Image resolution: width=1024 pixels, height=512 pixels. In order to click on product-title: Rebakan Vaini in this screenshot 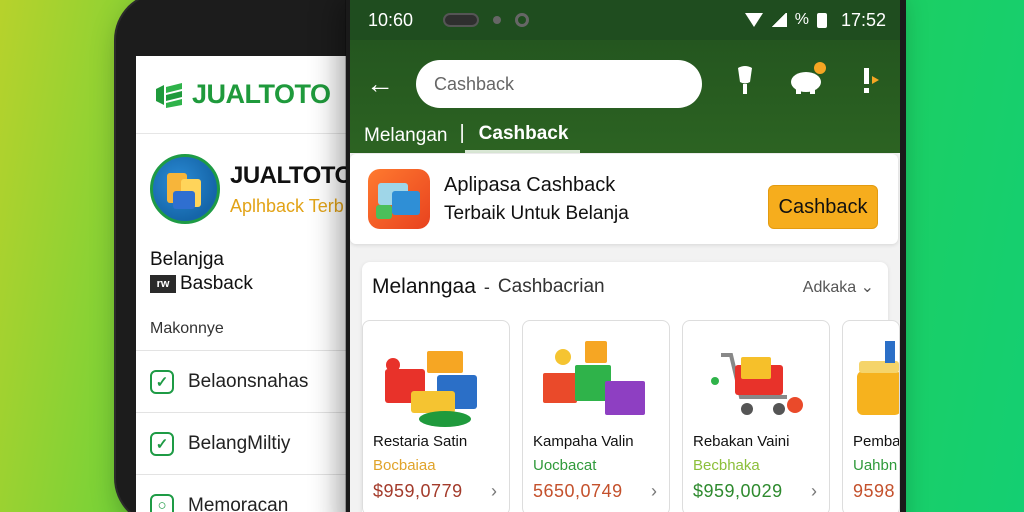, I will do `click(741, 441)`.